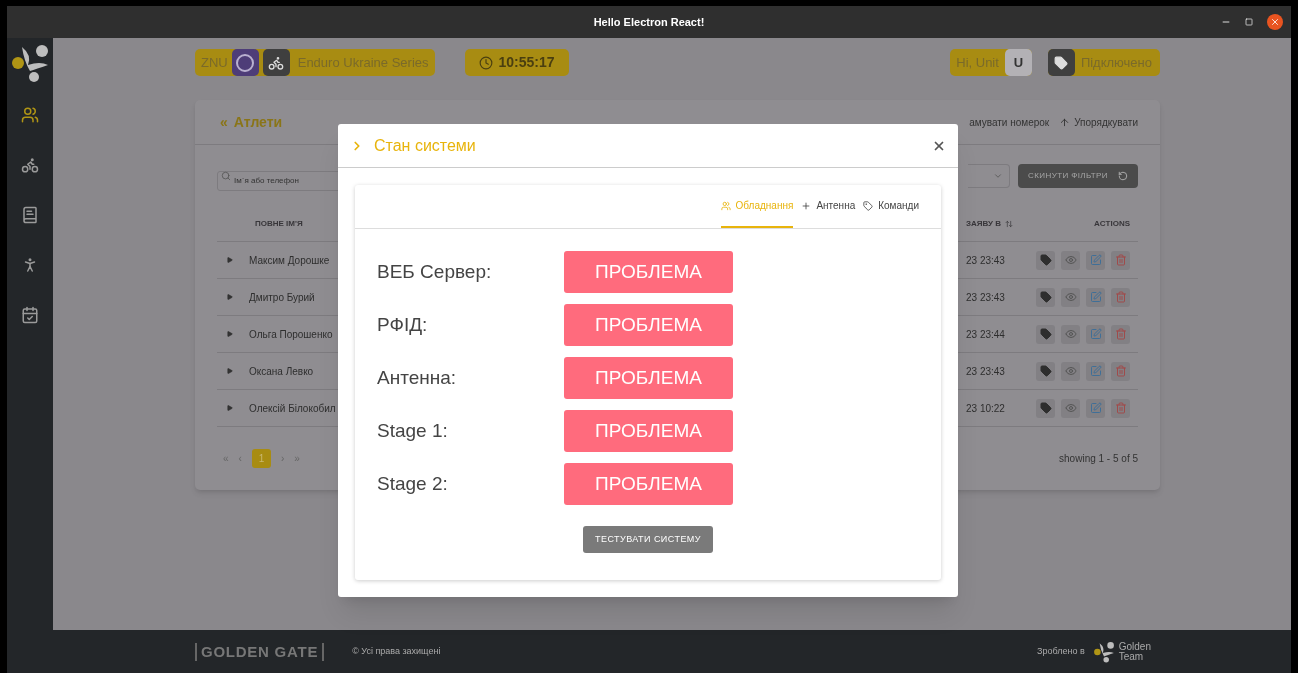 This screenshot has height=673, width=1298. I want to click on component-label: Stage 1:, so click(413, 430).